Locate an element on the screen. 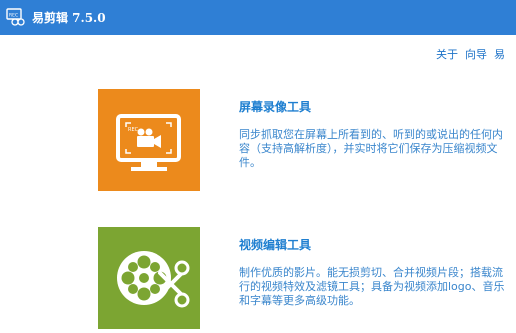 Image resolution: width=516 pixels, height=333 pixels. top-nav: 关于 向导 易 is located at coordinates (476, 54).